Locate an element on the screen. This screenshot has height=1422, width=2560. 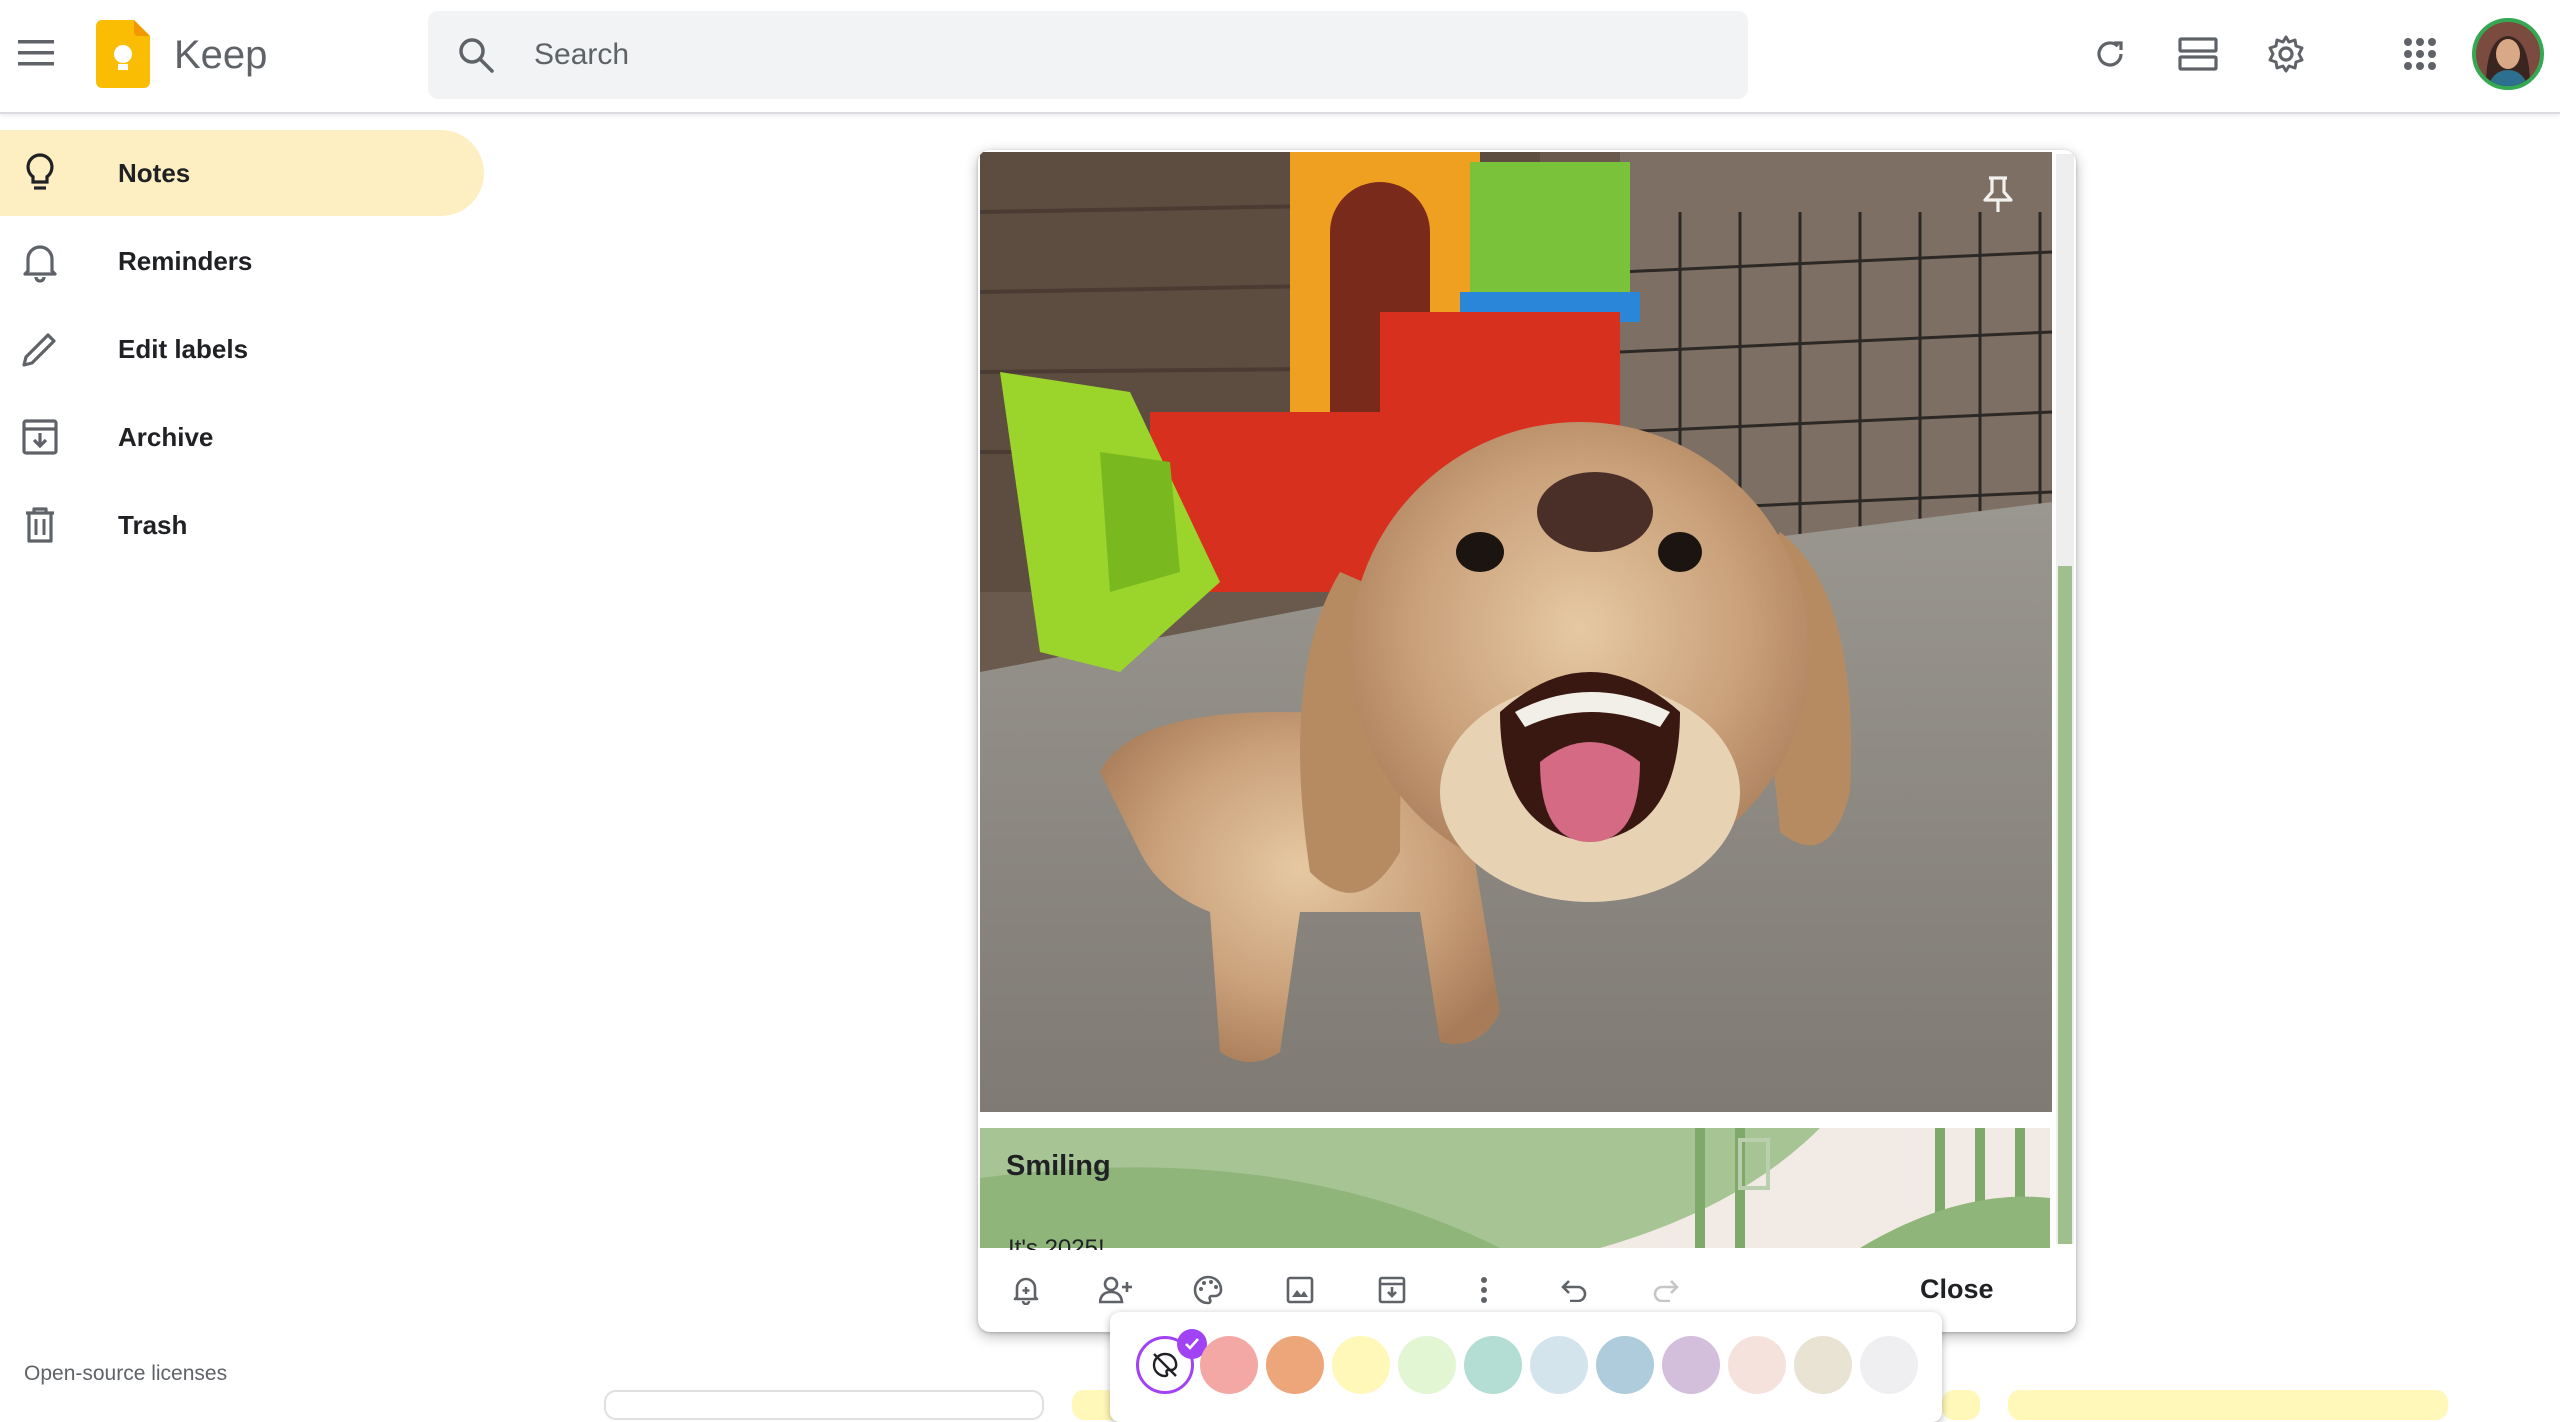
avatar-photo is located at coordinates (2508, 54).